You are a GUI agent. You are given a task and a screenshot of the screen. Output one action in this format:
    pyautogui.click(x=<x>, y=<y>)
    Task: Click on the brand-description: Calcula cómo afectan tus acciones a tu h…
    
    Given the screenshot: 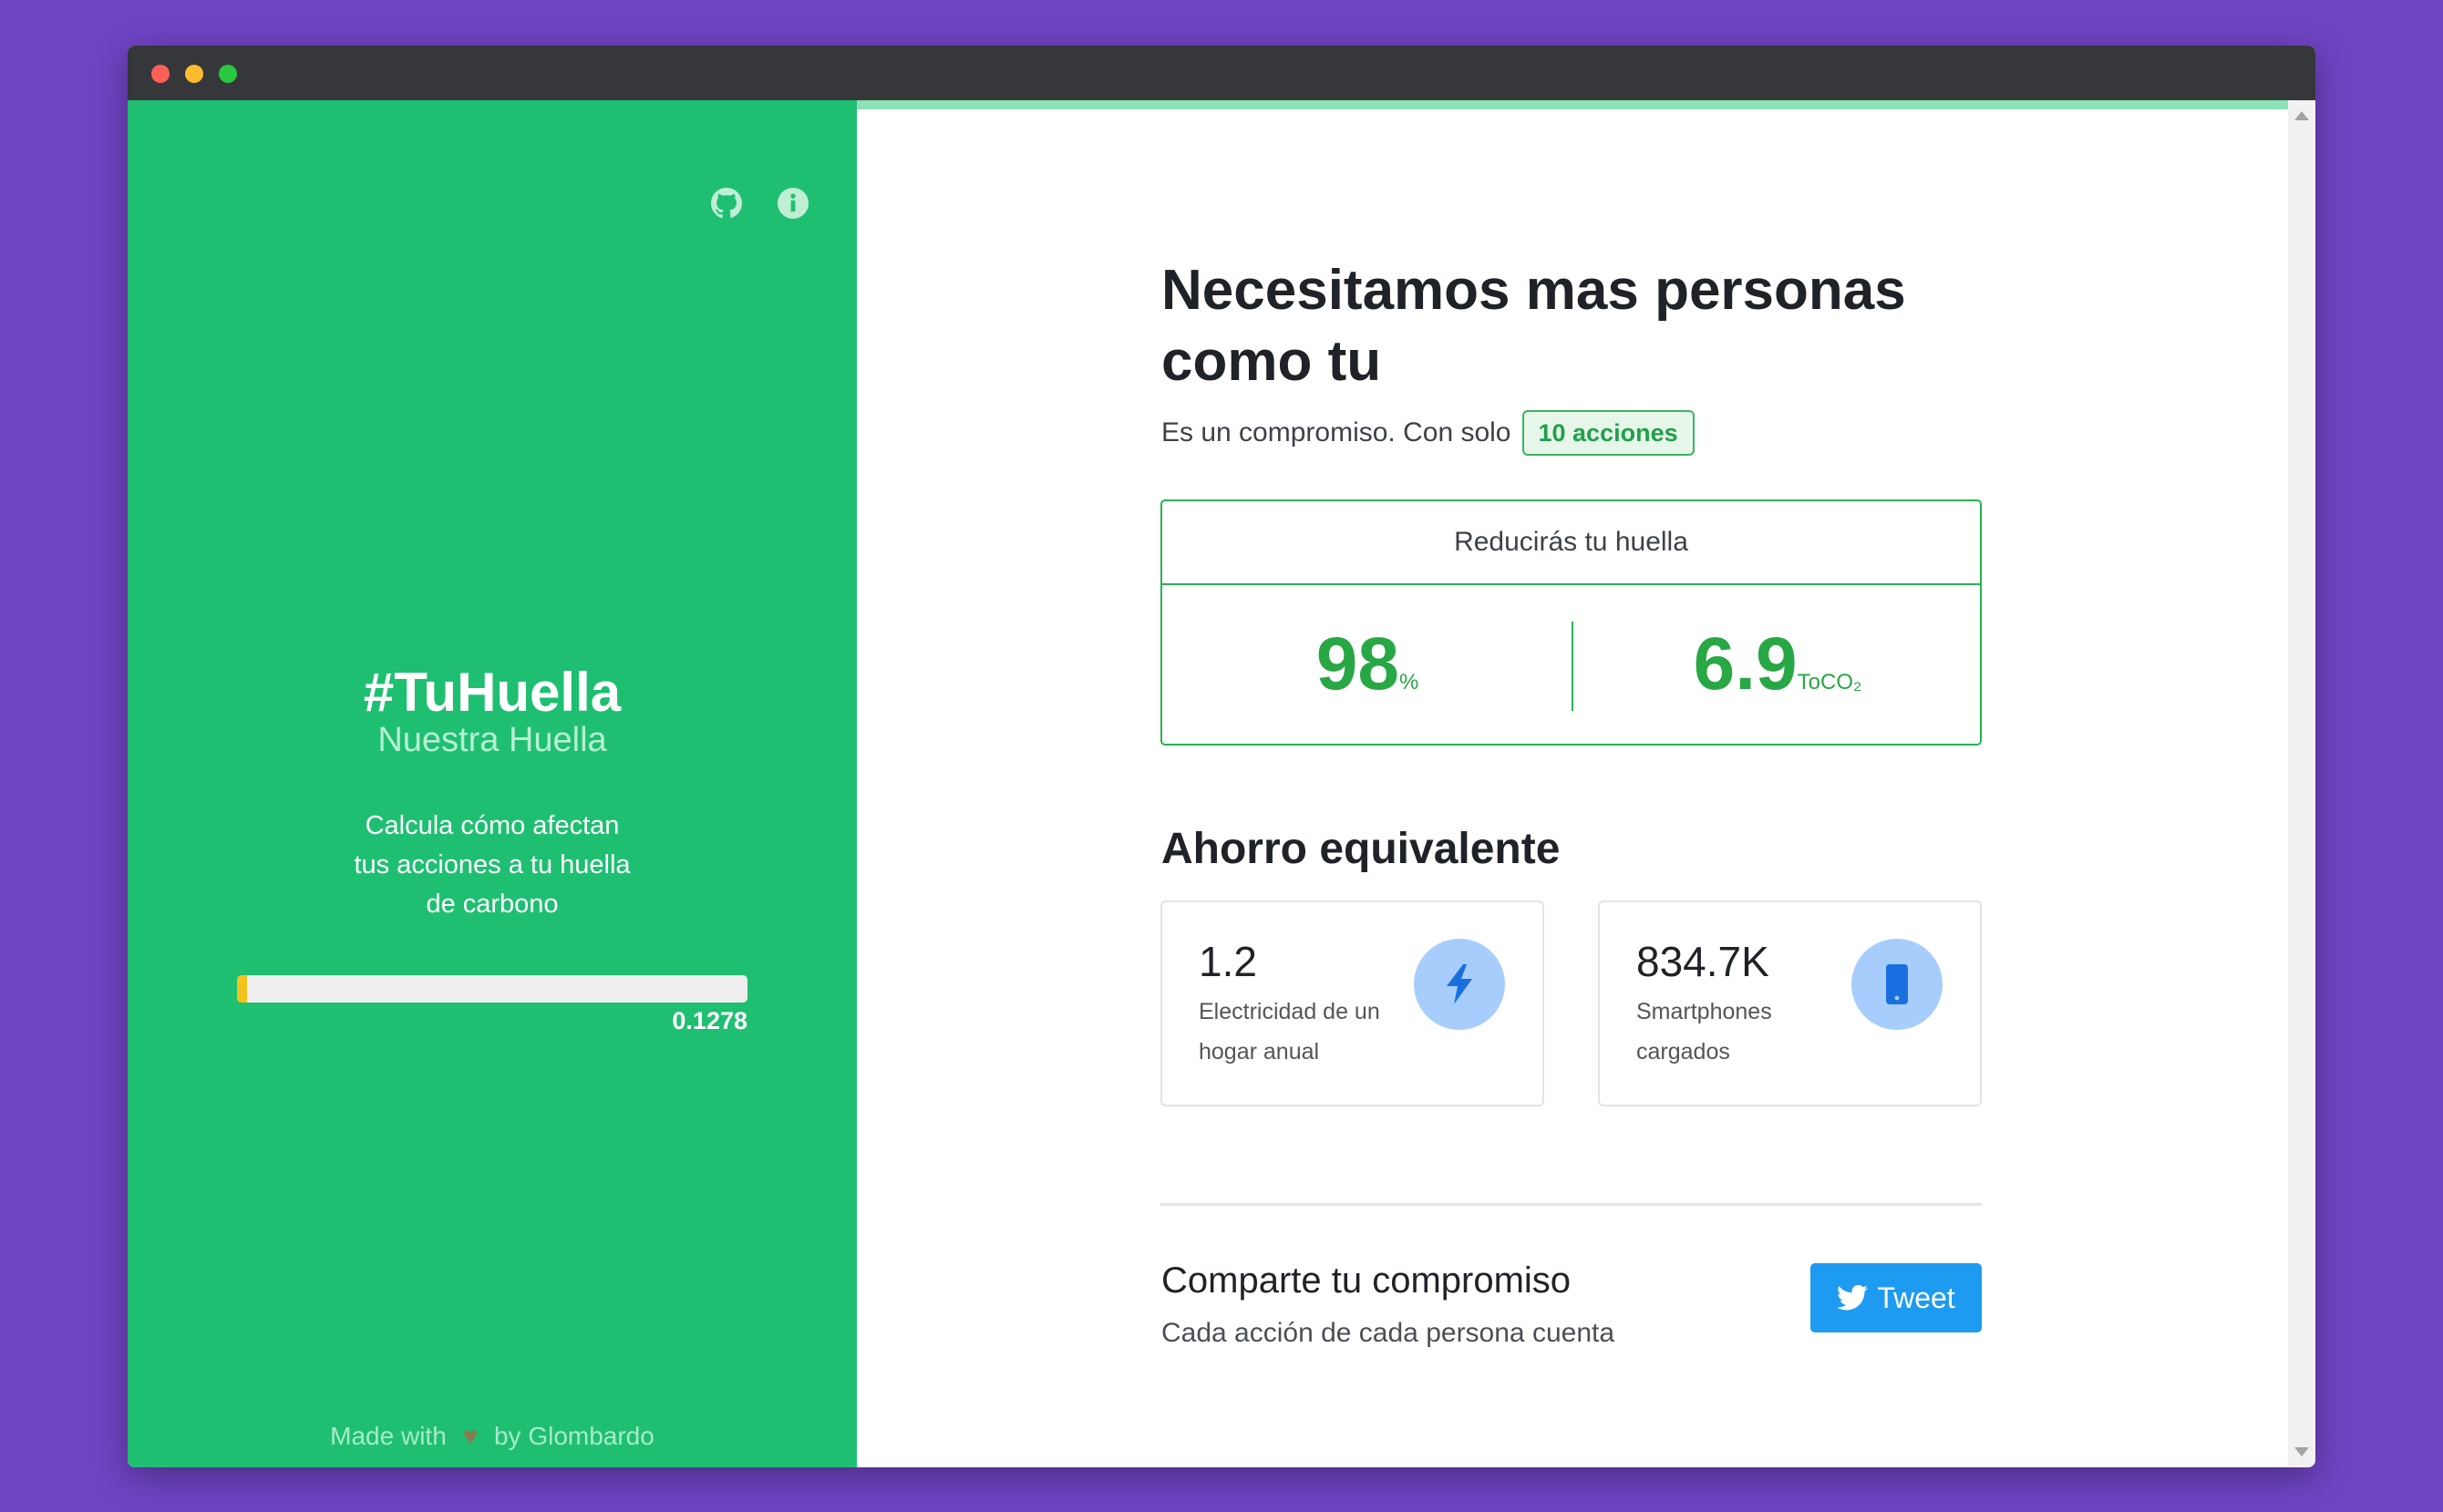 What is the action you would take?
    pyautogui.click(x=492, y=865)
    